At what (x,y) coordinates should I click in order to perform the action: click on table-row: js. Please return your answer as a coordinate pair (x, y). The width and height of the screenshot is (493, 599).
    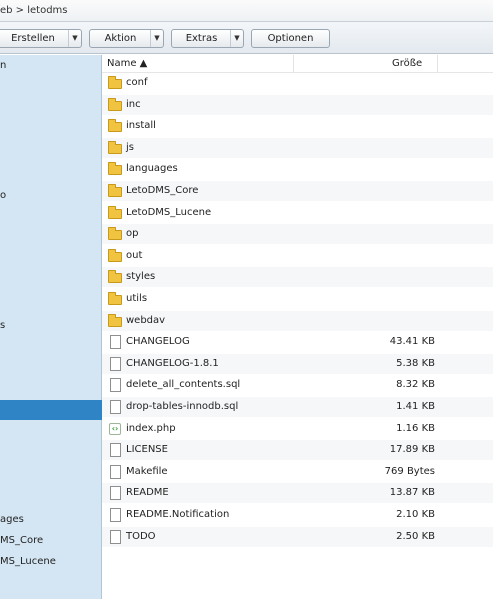
    Looking at the image, I should click on (297, 148).